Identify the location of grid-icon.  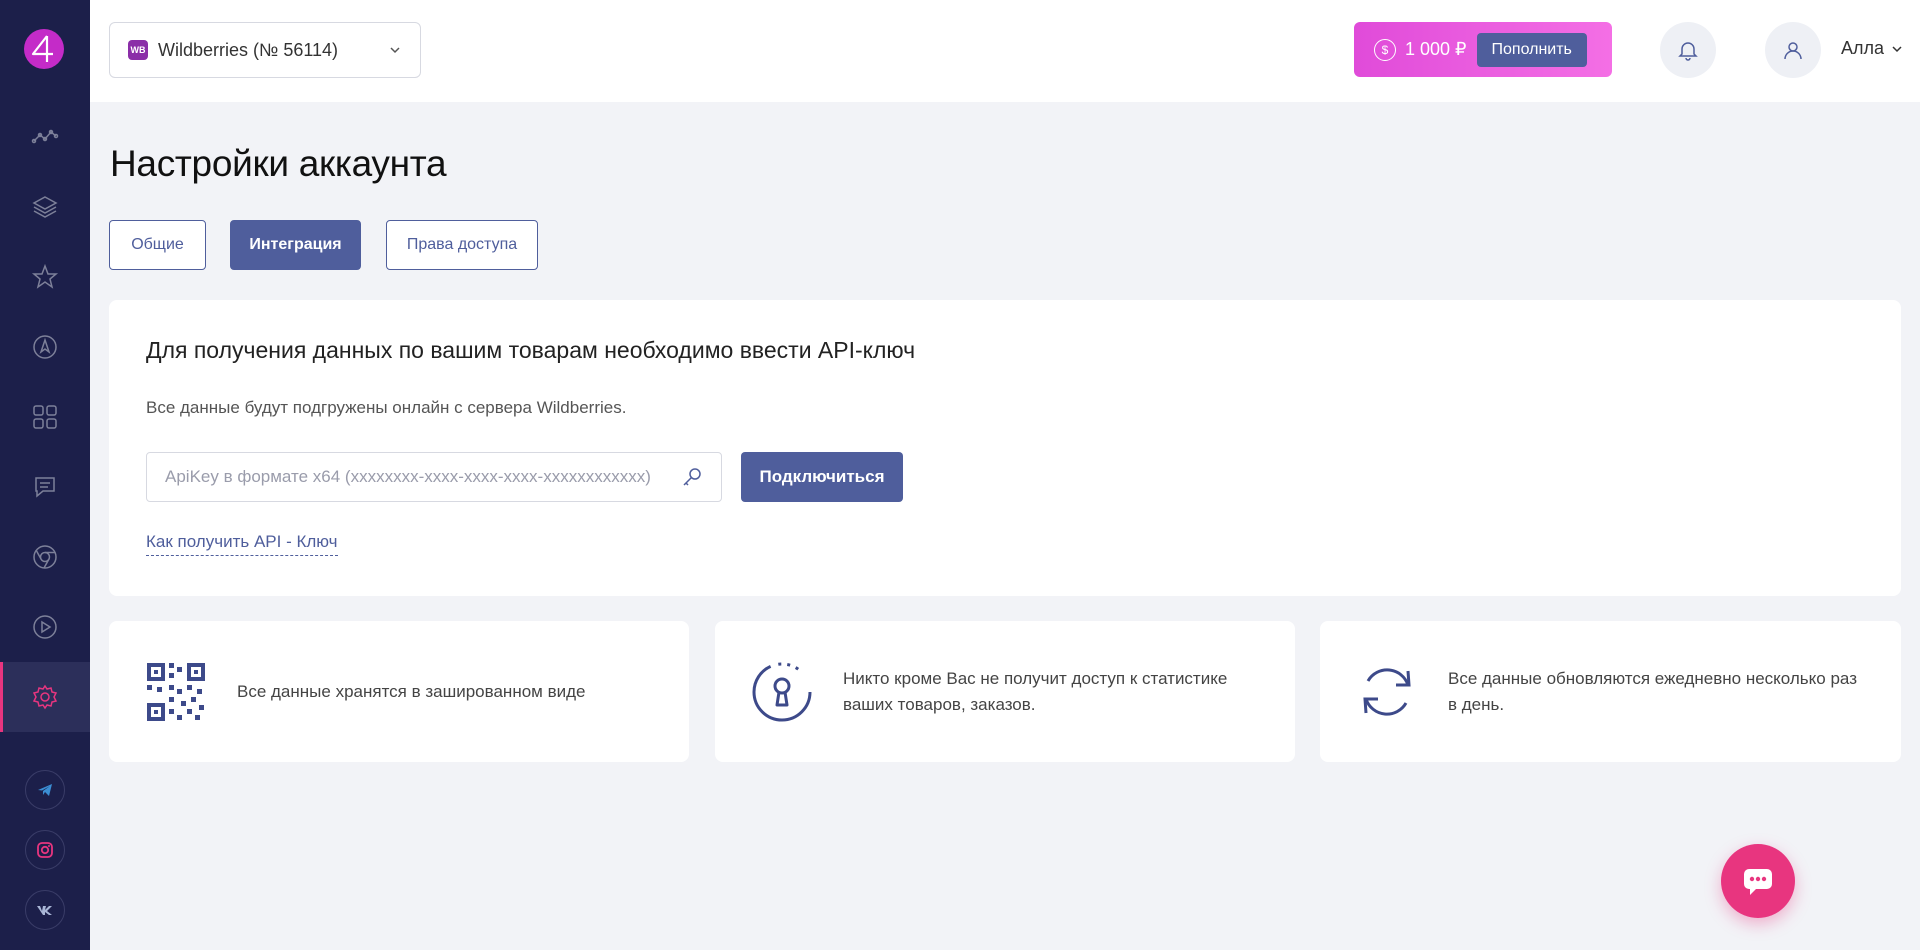
(45, 417).